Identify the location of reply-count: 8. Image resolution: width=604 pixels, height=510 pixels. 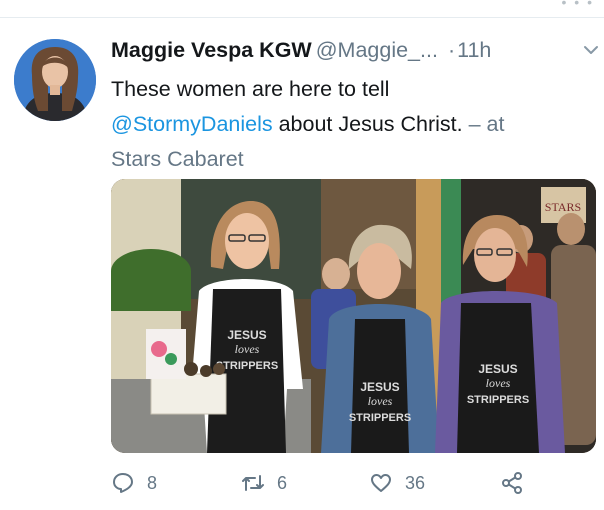
(152, 482).